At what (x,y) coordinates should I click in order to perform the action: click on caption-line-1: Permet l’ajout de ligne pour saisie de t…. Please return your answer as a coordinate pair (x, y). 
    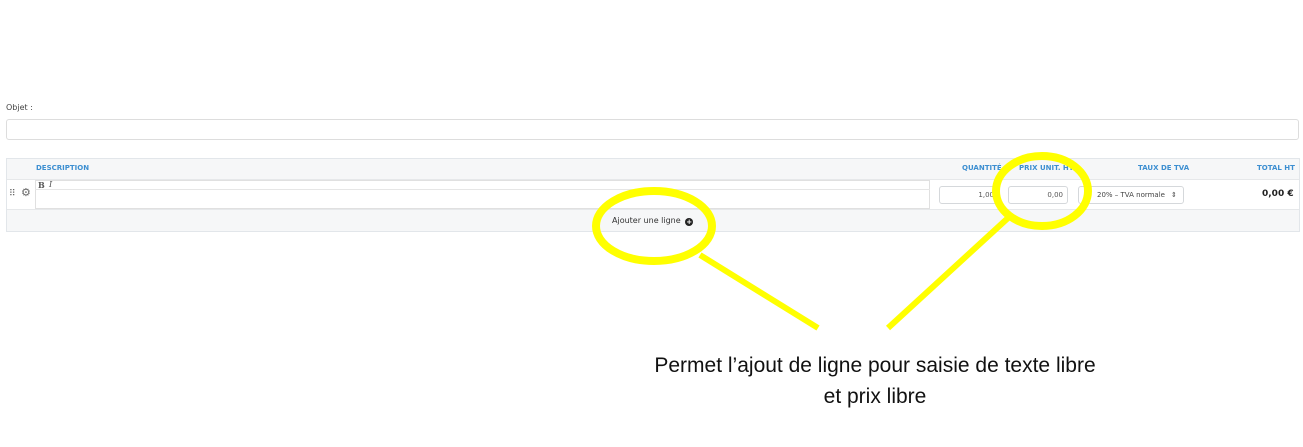
    Looking at the image, I should click on (875, 365).